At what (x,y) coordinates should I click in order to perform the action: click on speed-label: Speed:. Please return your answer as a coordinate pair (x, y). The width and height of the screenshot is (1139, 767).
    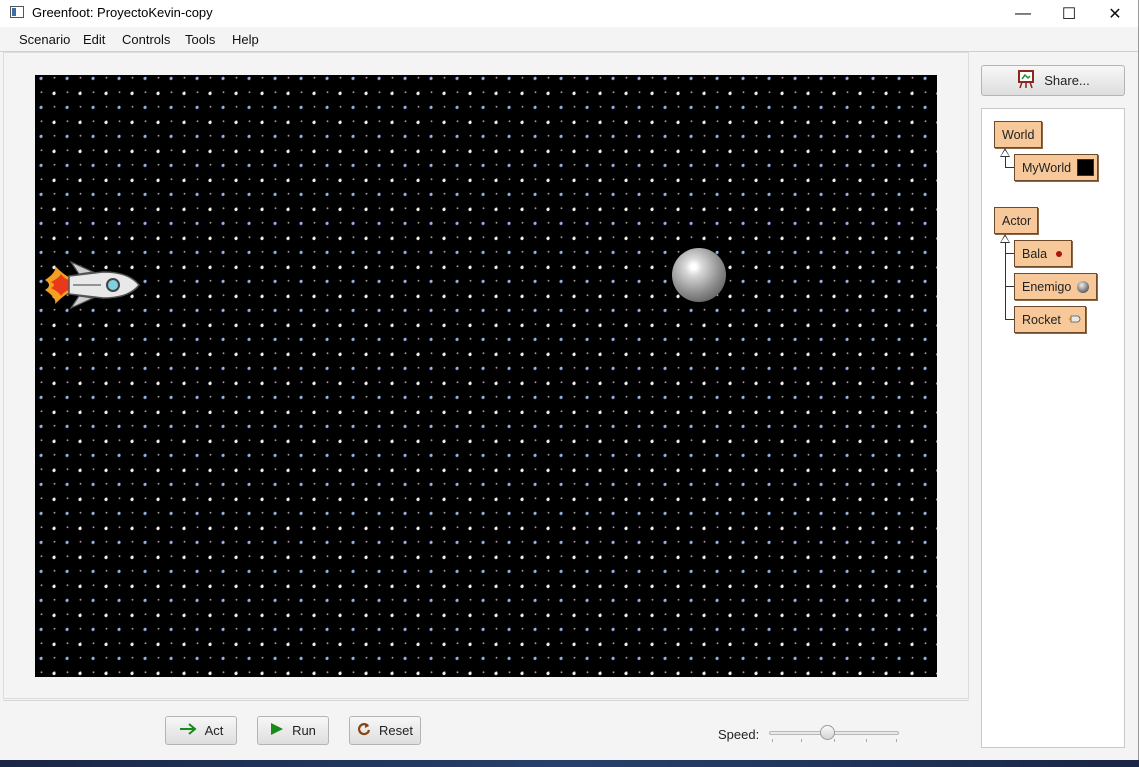
    Looking at the image, I should click on (739, 734).